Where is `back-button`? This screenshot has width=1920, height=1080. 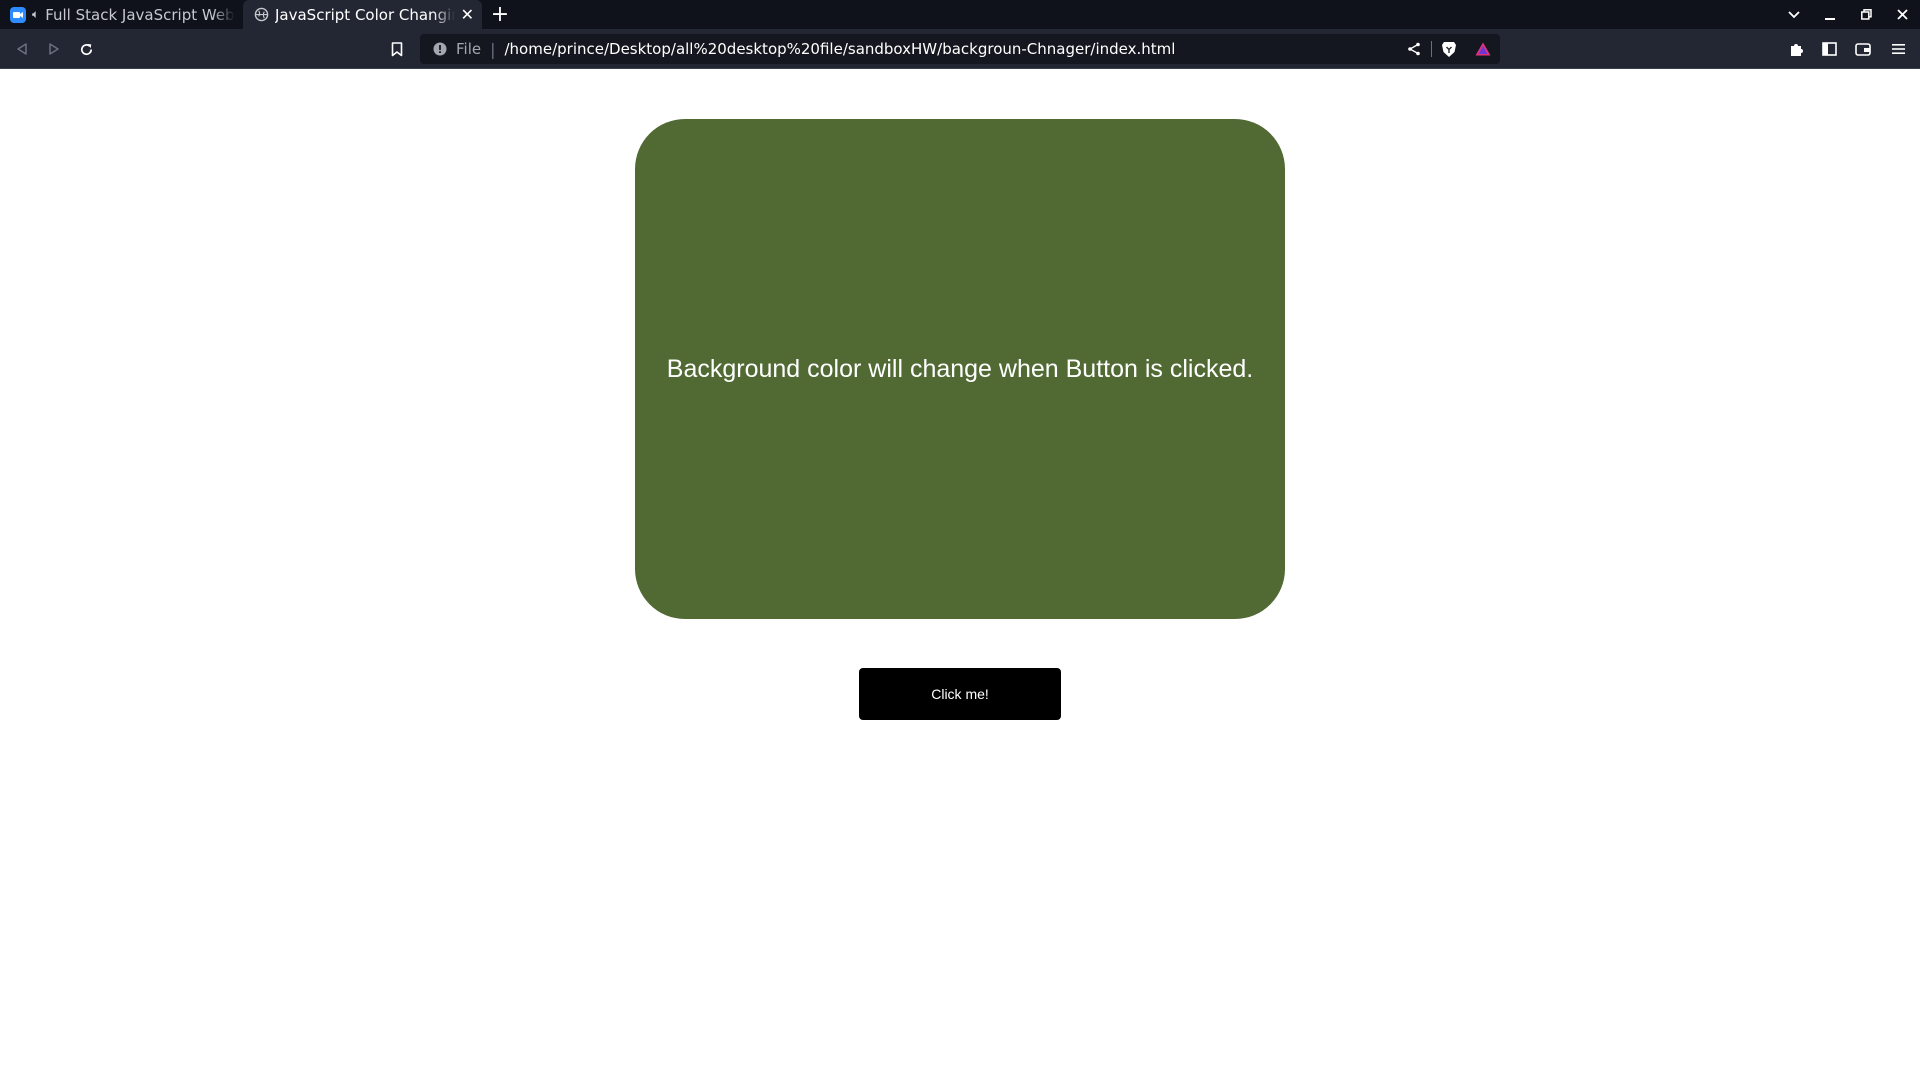
back-button is located at coordinates (22, 49).